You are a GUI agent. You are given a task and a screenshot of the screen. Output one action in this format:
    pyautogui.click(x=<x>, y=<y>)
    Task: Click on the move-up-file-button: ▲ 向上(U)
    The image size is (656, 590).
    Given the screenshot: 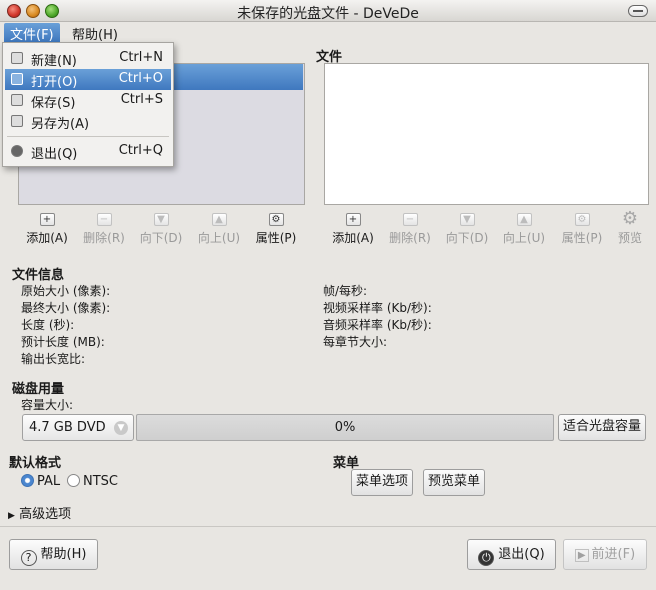 What is the action you would take?
    pyautogui.click(x=524, y=229)
    